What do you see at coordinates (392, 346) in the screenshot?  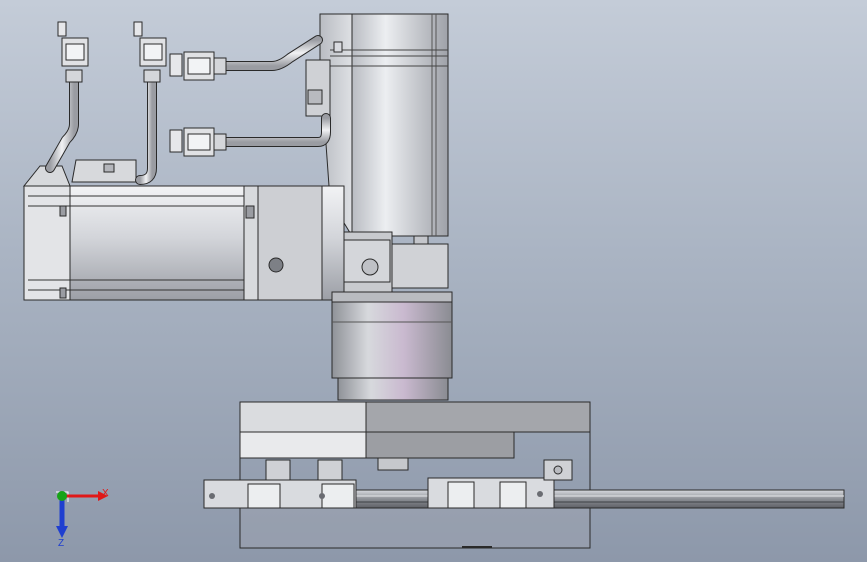 I see `gear-reducer` at bounding box center [392, 346].